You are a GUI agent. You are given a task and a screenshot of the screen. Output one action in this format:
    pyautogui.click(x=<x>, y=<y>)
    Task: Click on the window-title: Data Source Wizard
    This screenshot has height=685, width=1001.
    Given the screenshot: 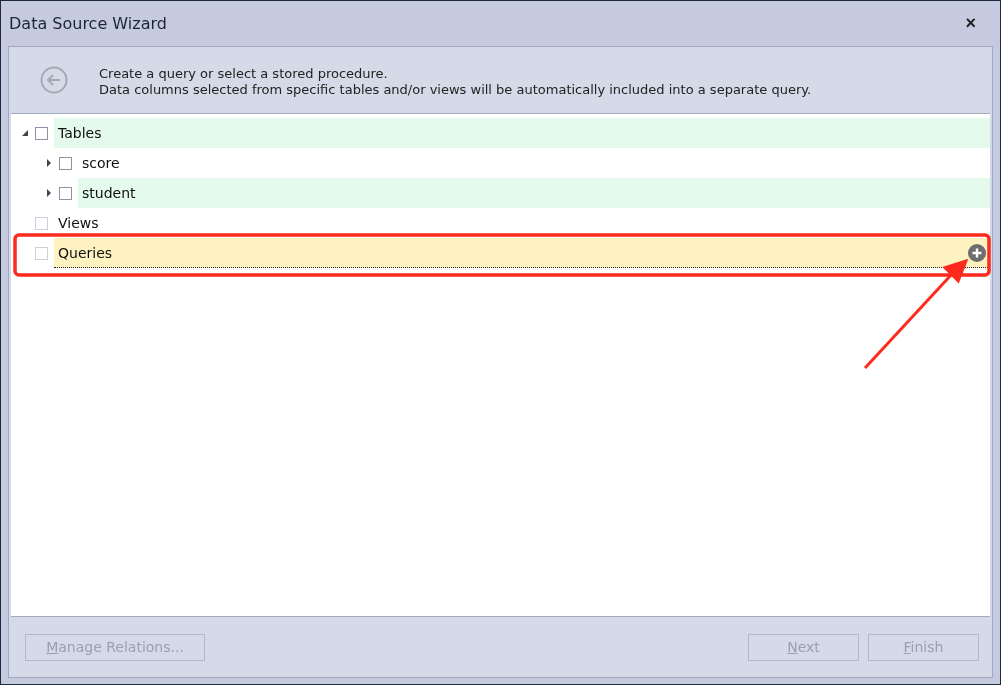 What is the action you would take?
    pyautogui.click(x=88, y=23)
    